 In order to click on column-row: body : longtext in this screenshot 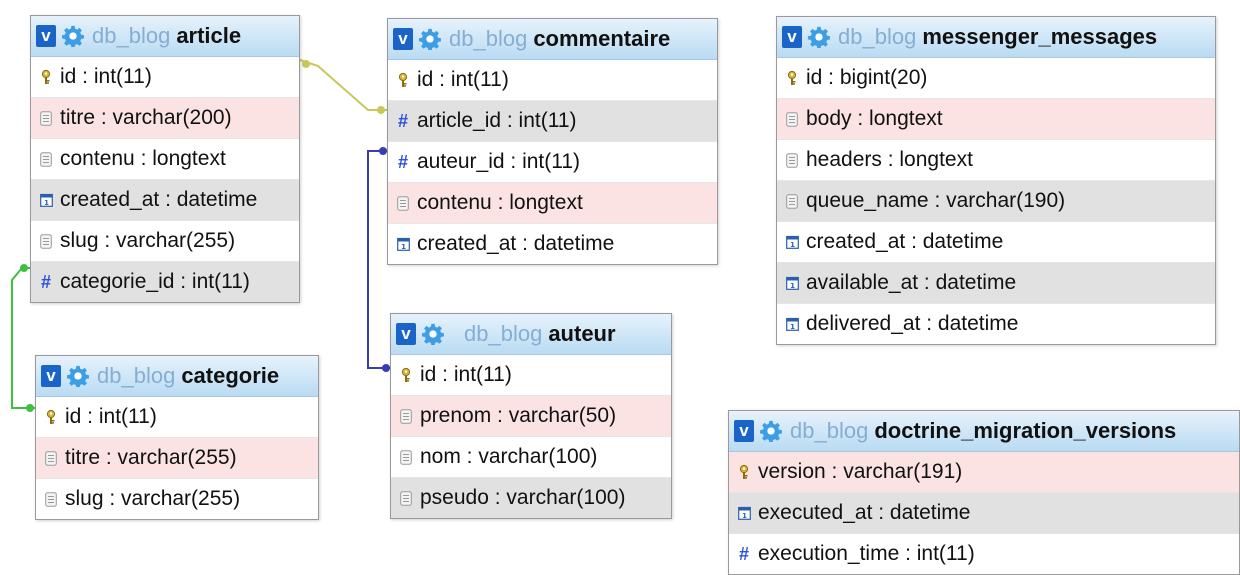, I will do `click(996, 119)`.